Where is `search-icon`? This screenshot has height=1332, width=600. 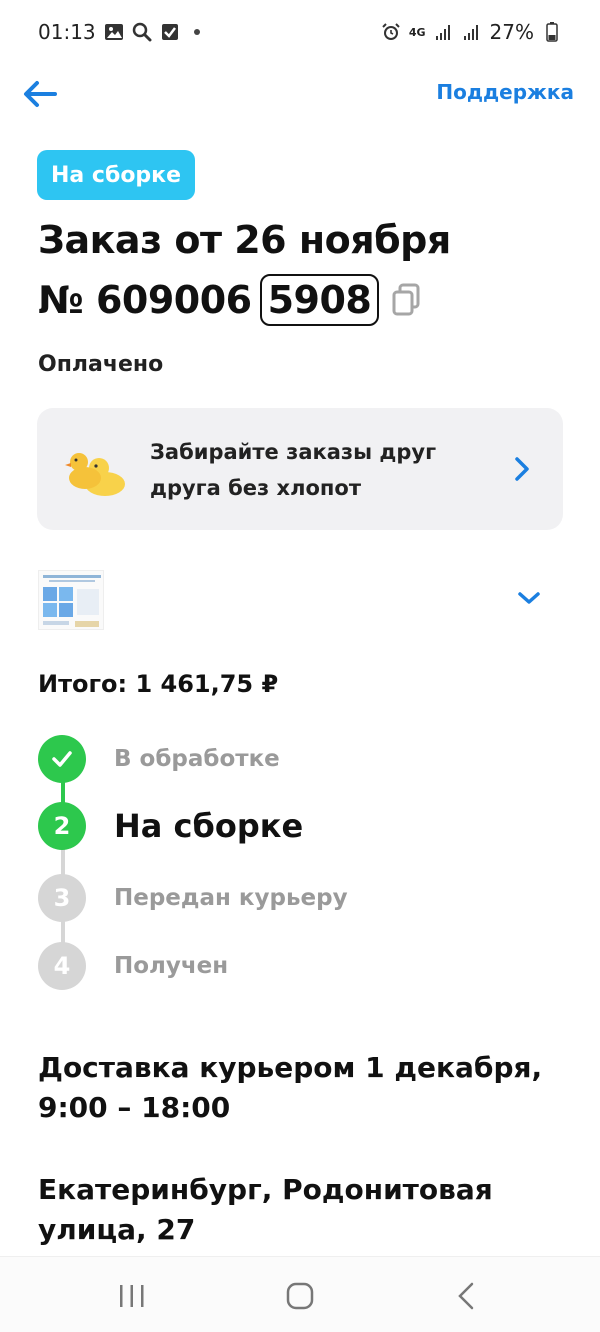 search-icon is located at coordinates (142, 32).